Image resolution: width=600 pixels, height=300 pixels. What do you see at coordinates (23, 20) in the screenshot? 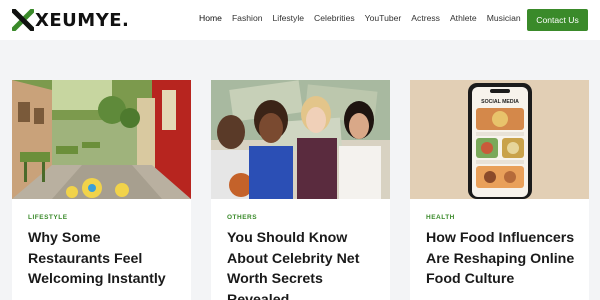
I see `logo-x-icon` at bounding box center [23, 20].